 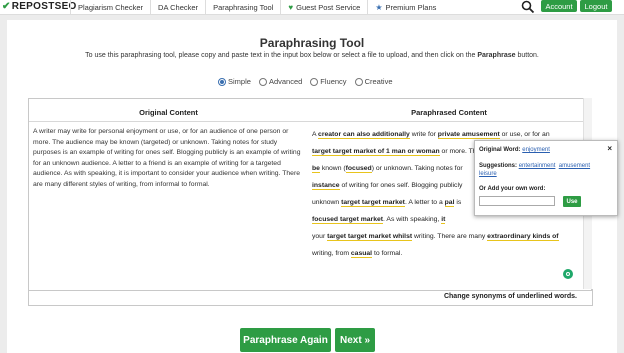 I want to click on account-button: Account, so click(x=559, y=6).